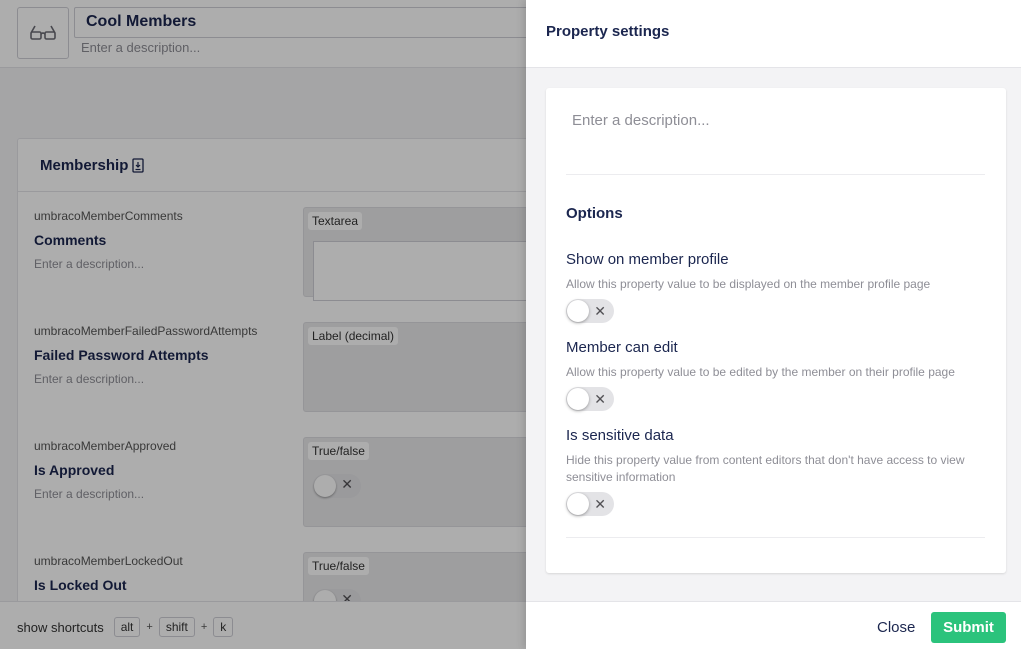  What do you see at coordinates (622, 347) in the screenshot?
I see `option-label: Member can edit` at bounding box center [622, 347].